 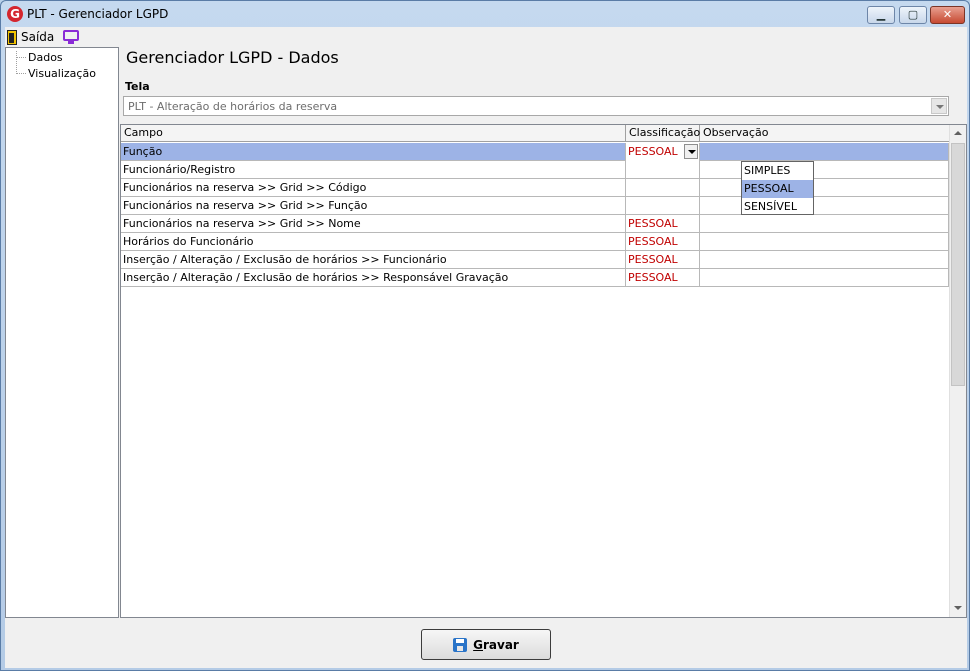 I want to click on window-title: PLT - Gerenciador LGPD, so click(x=98, y=14).